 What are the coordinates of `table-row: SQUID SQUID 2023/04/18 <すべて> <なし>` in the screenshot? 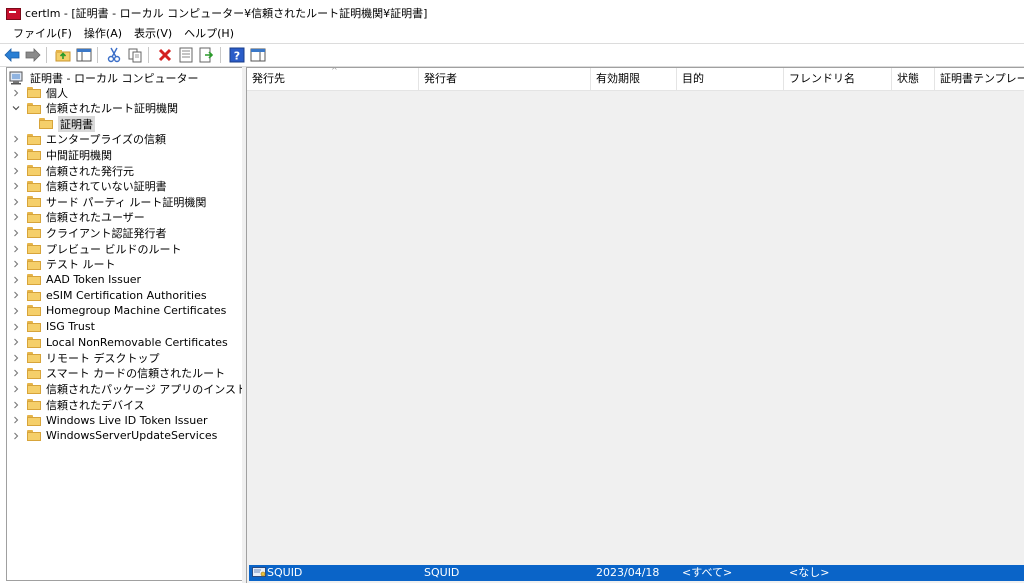 It's located at (636, 573).